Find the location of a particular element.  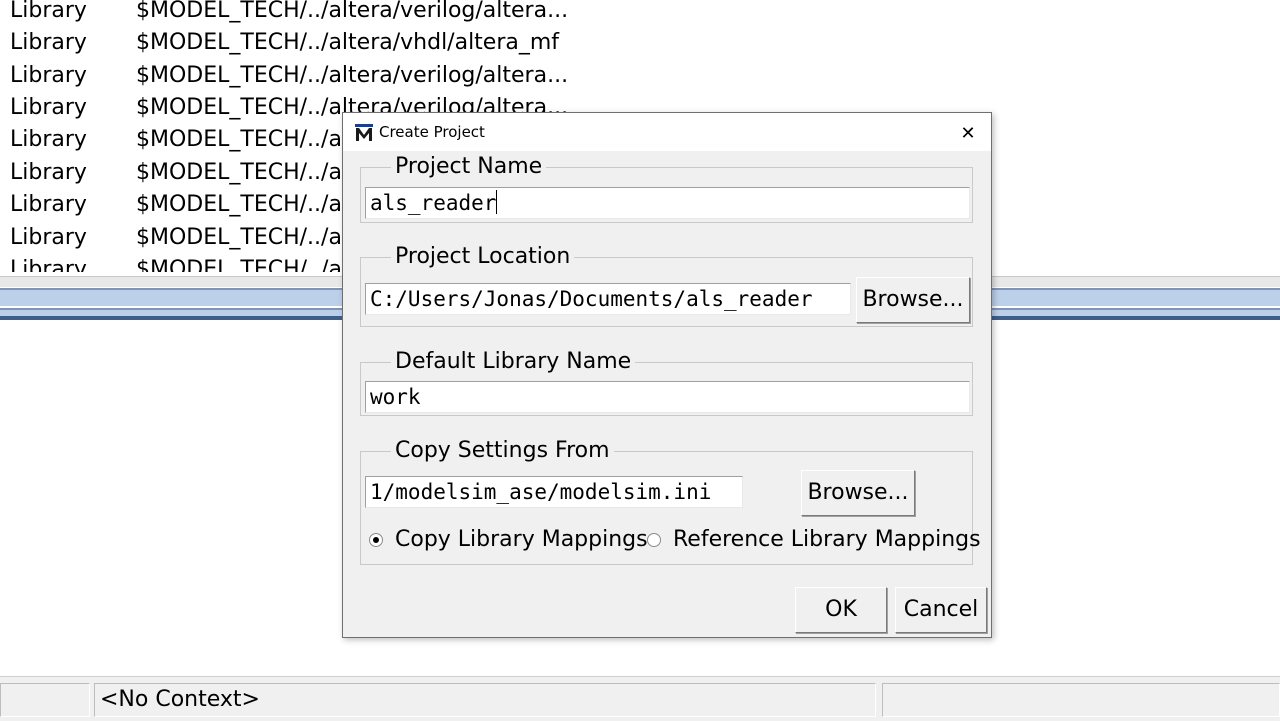

project-name-input: als_reader is located at coordinates (667, 203).